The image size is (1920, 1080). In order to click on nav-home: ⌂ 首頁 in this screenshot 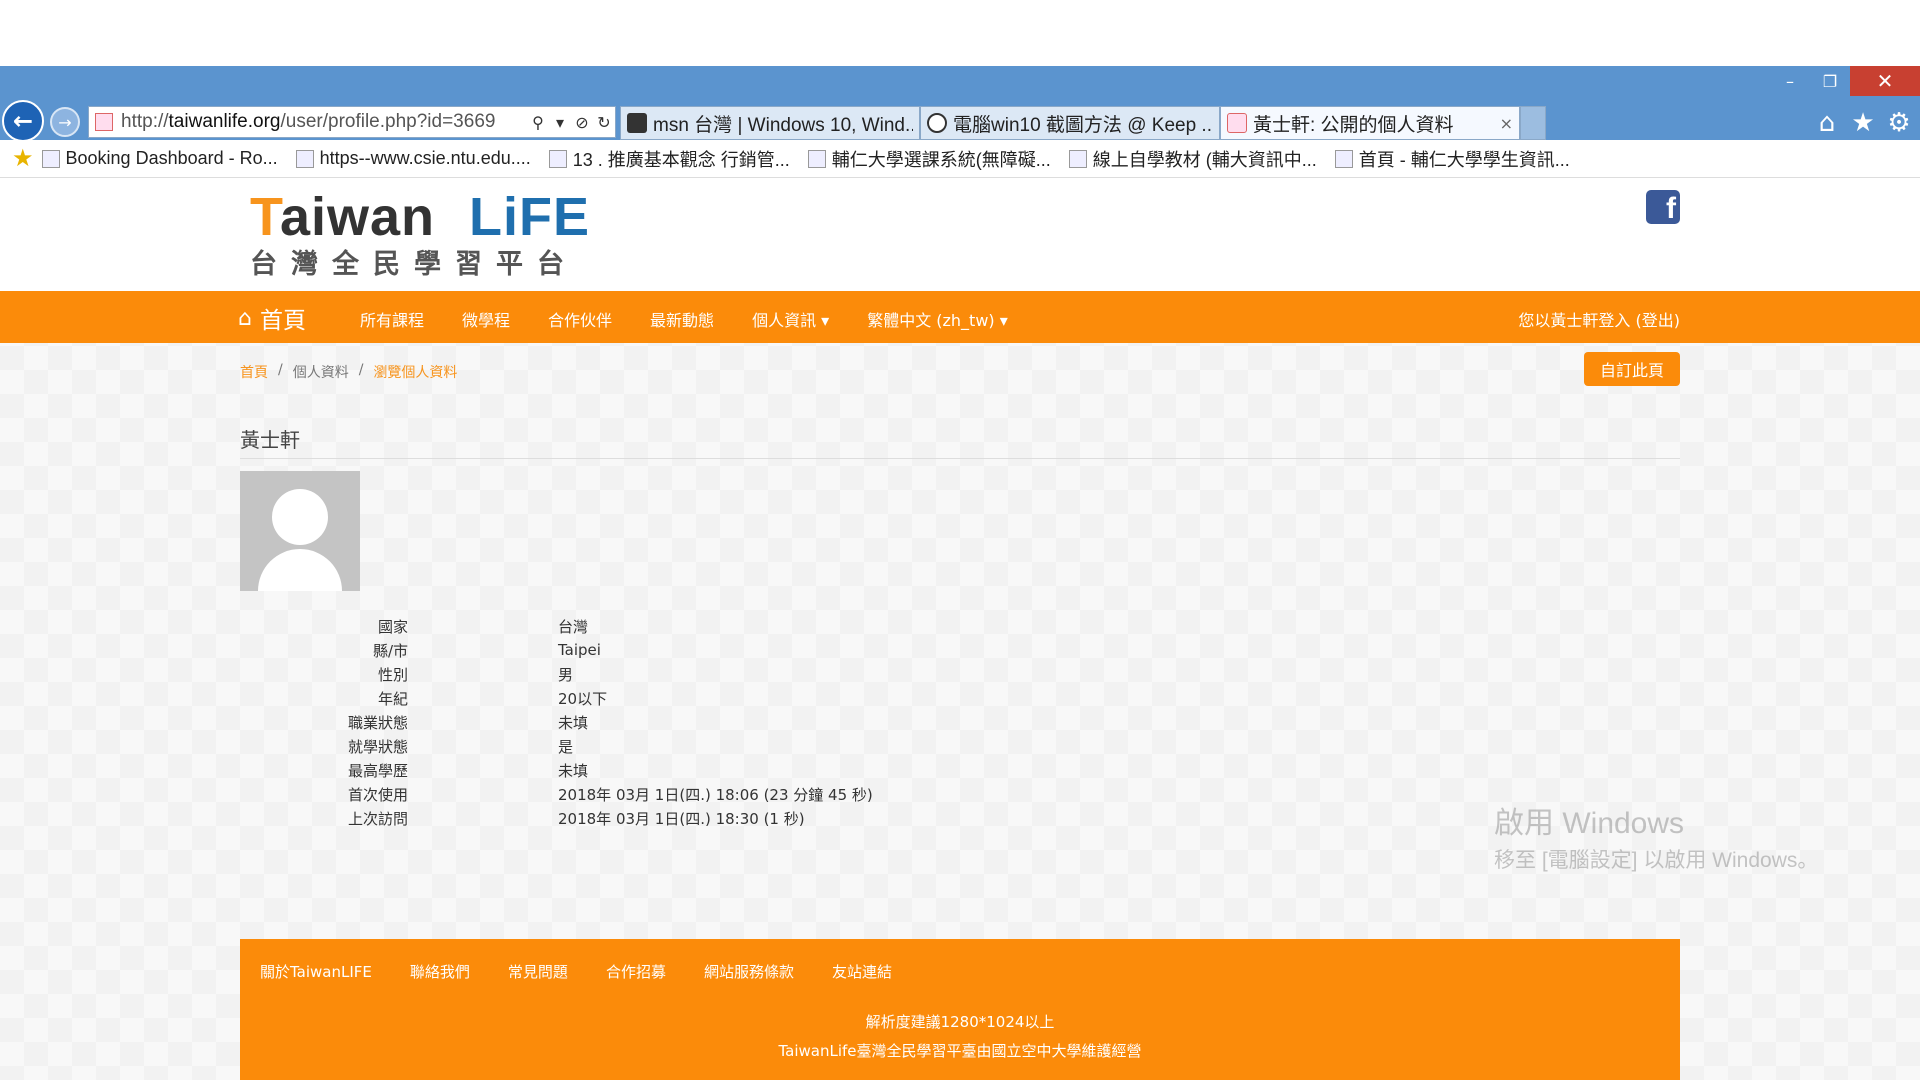, I will do `click(272, 318)`.